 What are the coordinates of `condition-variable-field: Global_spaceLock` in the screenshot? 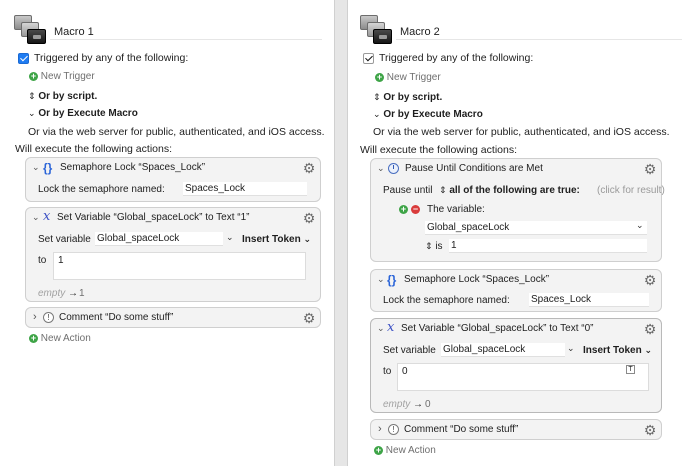 It's located at (536, 228).